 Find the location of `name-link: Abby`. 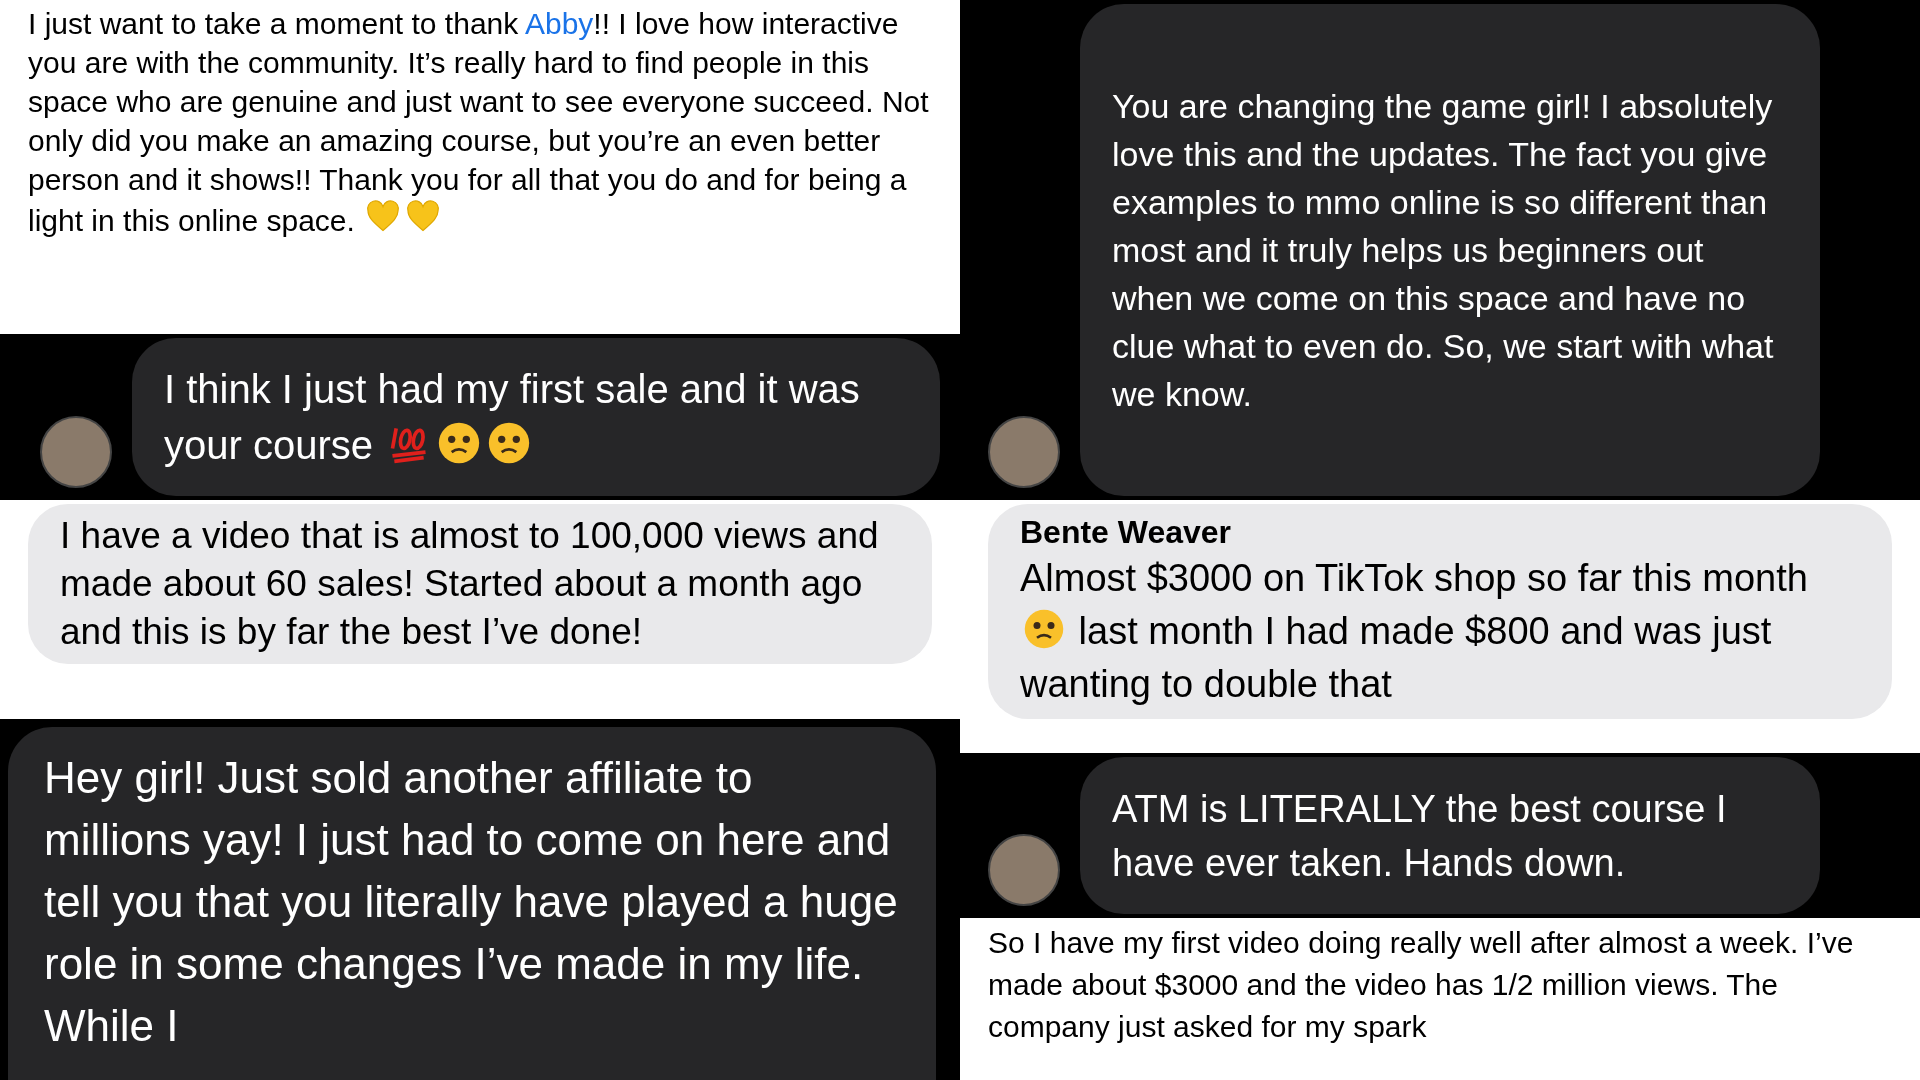

name-link: Abby is located at coordinates (559, 23).